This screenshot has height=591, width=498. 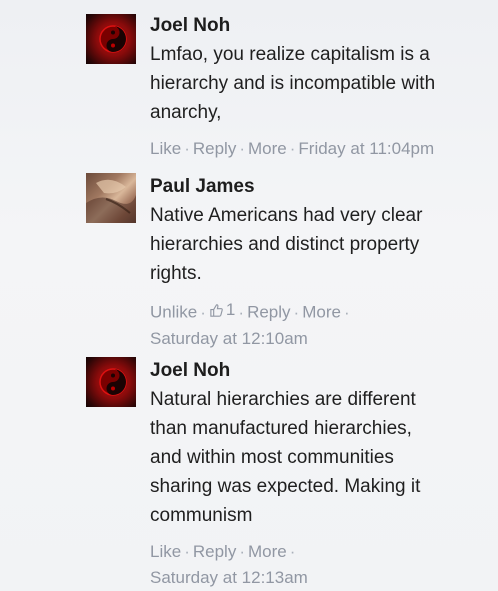 I want to click on timestamp: Saturday at 12:13am, so click(x=229, y=577).